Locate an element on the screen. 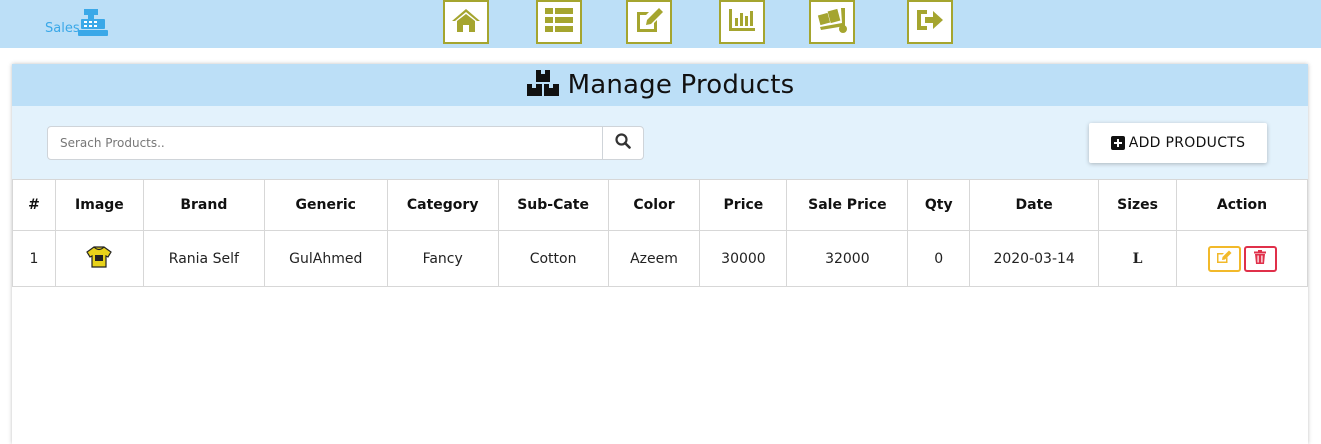  edit-product-button is located at coordinates (1224, 258).